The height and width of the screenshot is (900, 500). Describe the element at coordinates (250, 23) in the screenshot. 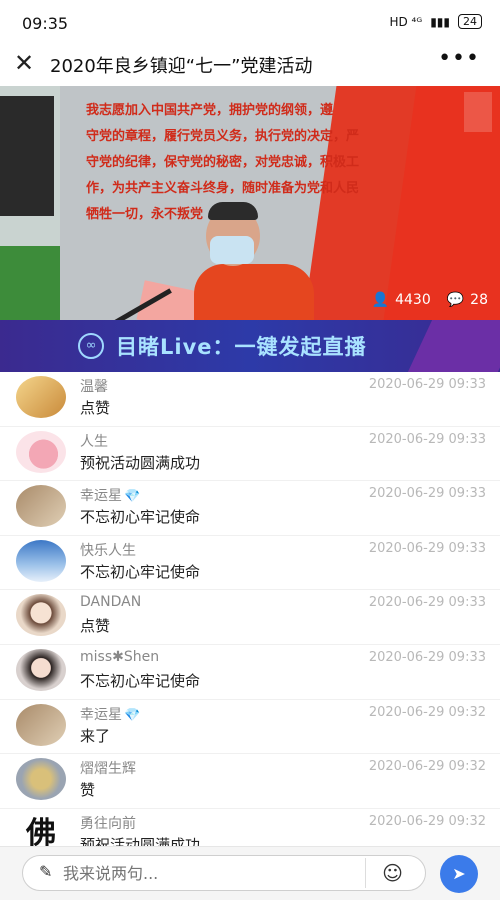

I see `status-bar: 09:35 HD ⁴ᴳ ▮▮▮ 24` at that location.